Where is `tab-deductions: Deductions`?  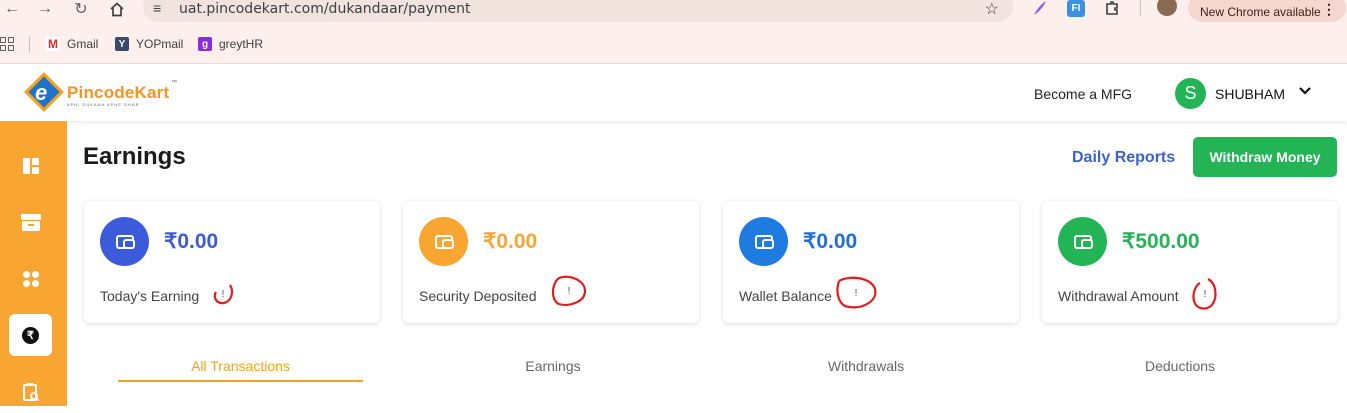 tab-deductions: Deductions is located at coordinates (1180, 366).